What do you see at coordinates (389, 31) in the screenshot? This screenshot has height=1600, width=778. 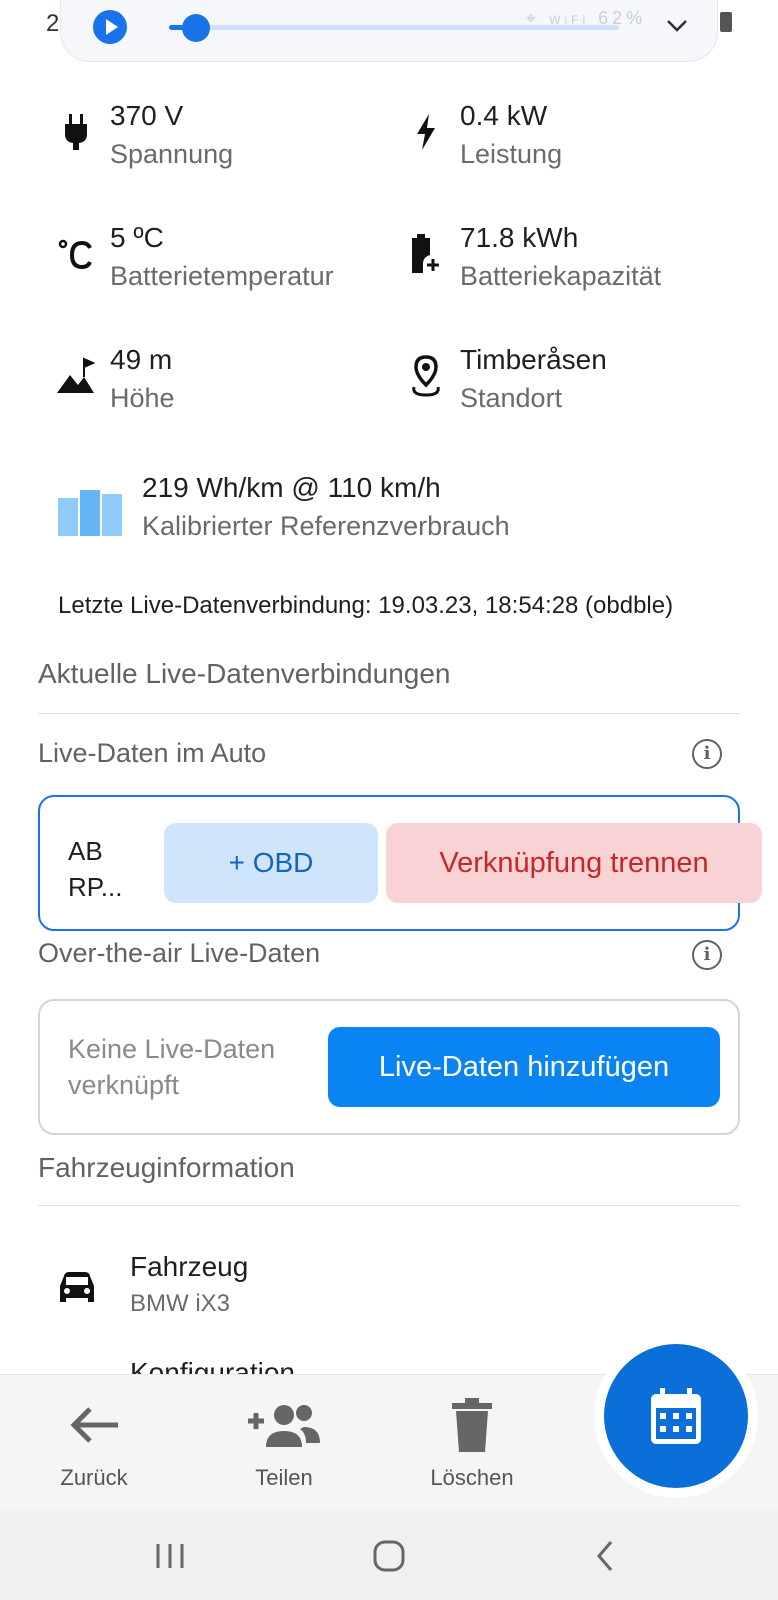 I see `media-pill: ⌖ WiFi 62%` at bounding box center [389, 31].